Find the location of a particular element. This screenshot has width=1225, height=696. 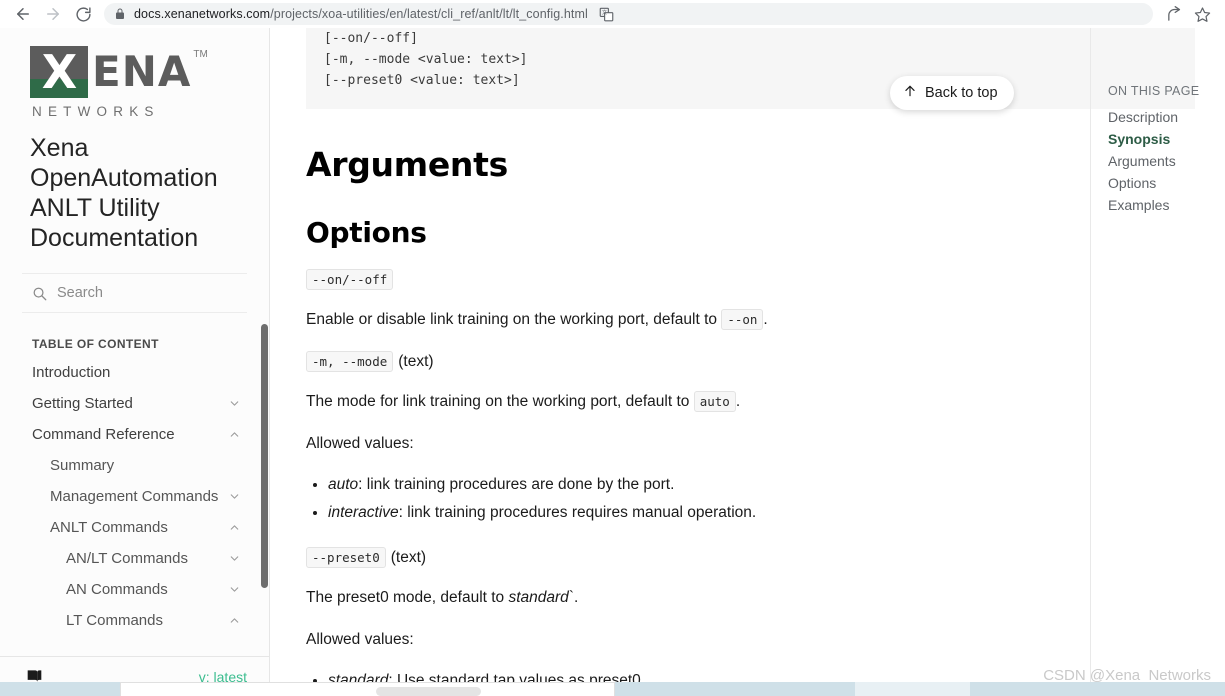

heading-options: Options is located at coordinates (366, 232).